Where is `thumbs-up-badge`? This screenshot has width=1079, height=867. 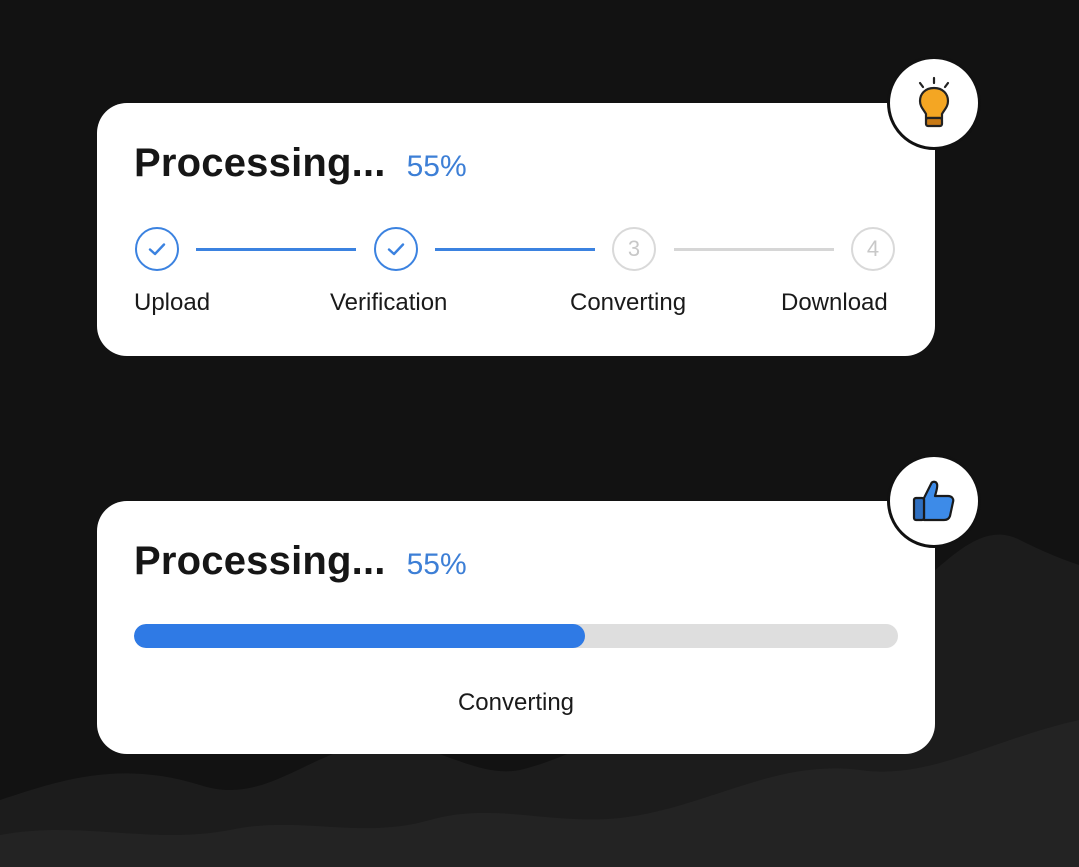
thumbs-up-badge is located at coordinates (934, 501).